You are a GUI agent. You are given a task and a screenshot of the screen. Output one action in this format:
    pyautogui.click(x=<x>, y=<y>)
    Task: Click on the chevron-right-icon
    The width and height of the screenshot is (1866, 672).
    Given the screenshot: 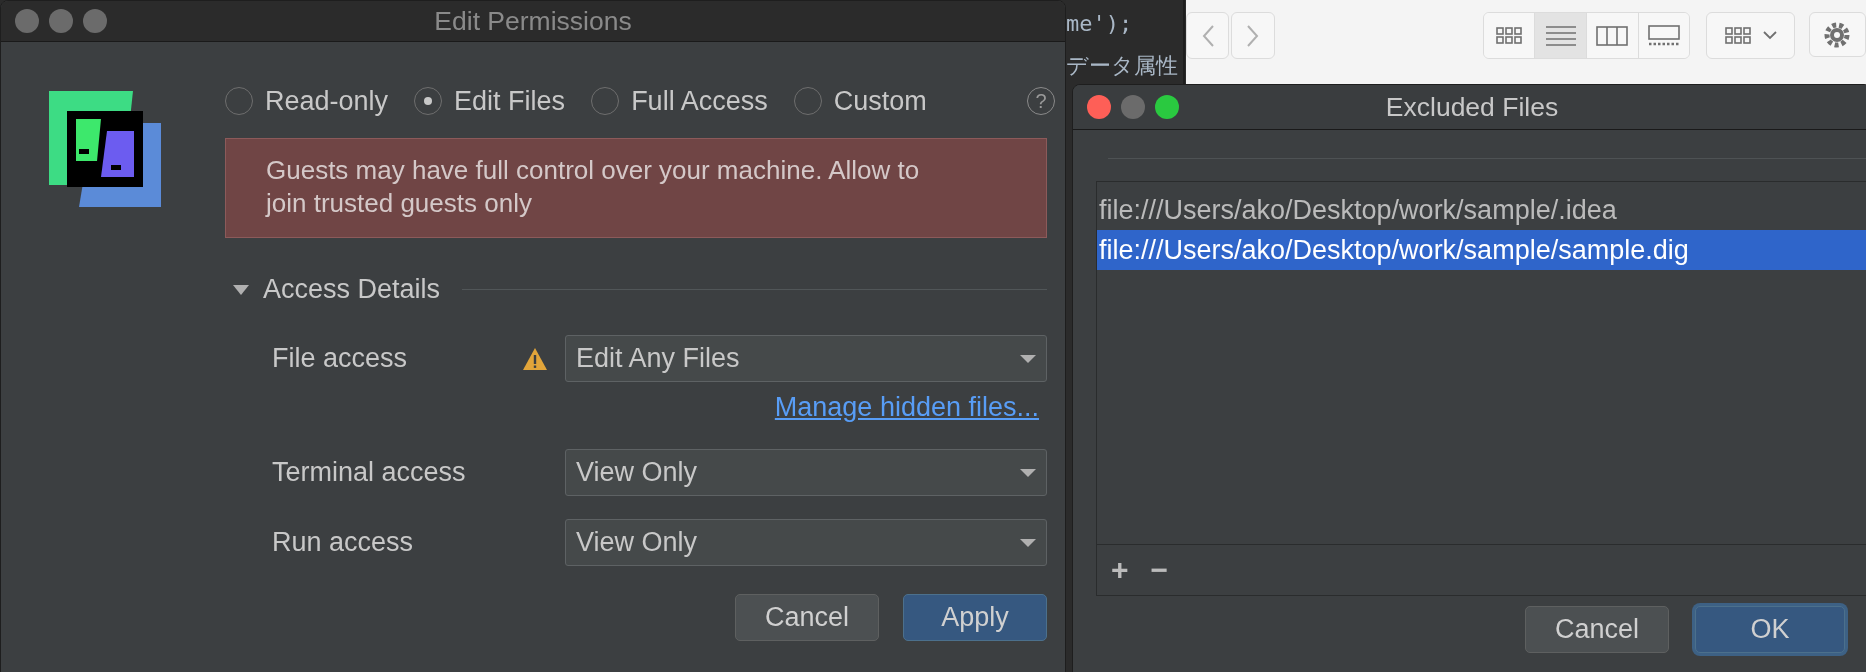 What is the action you would take?
    pyautogui.click(x=1253, y=35)
    